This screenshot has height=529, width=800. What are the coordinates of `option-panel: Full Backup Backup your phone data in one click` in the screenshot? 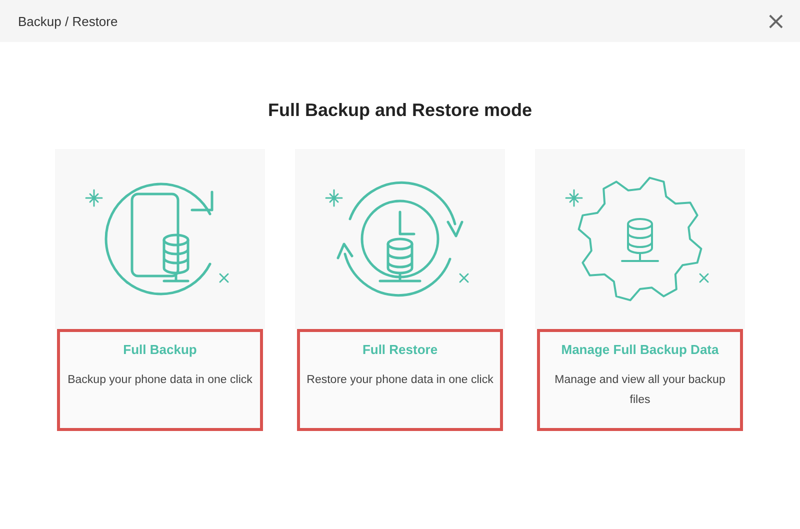 It's located at (160, 380).